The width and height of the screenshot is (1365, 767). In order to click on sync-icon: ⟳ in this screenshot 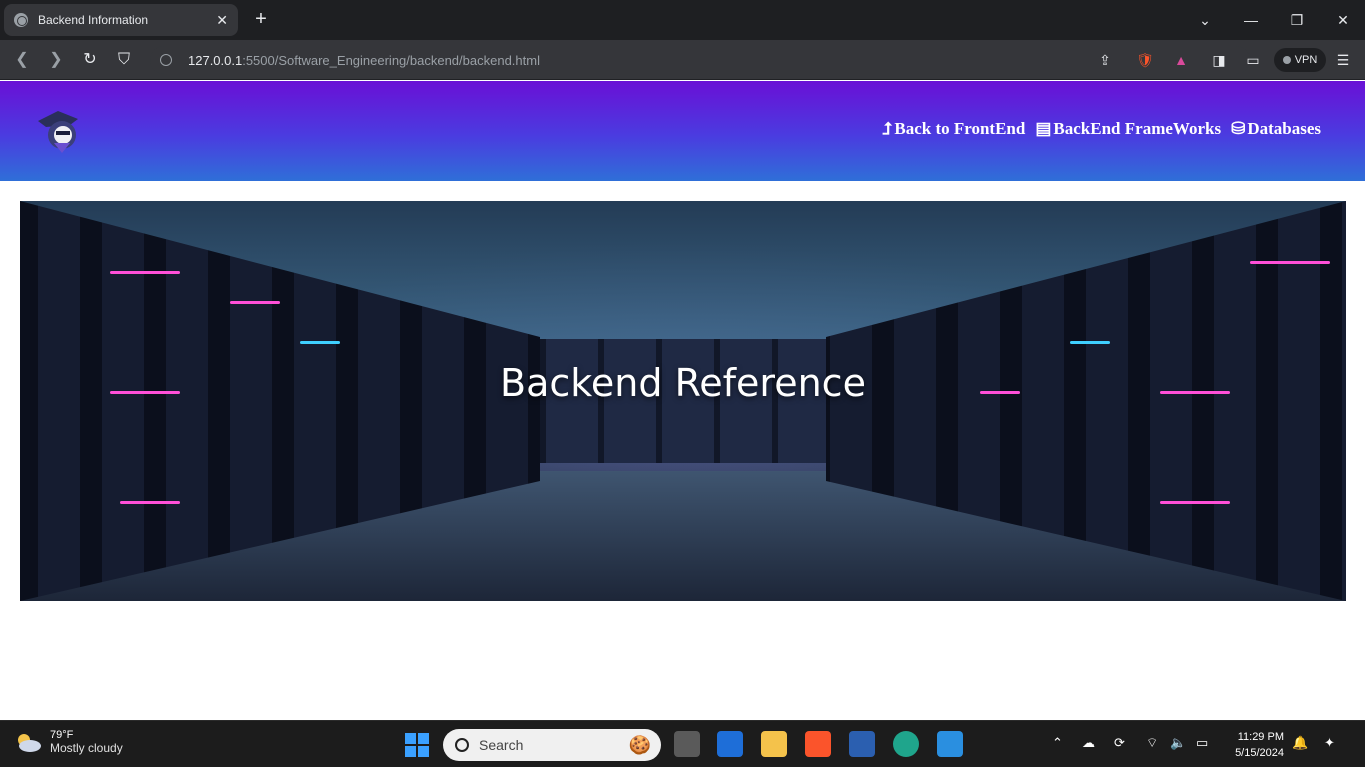, I will do `click(1119, 743)`.